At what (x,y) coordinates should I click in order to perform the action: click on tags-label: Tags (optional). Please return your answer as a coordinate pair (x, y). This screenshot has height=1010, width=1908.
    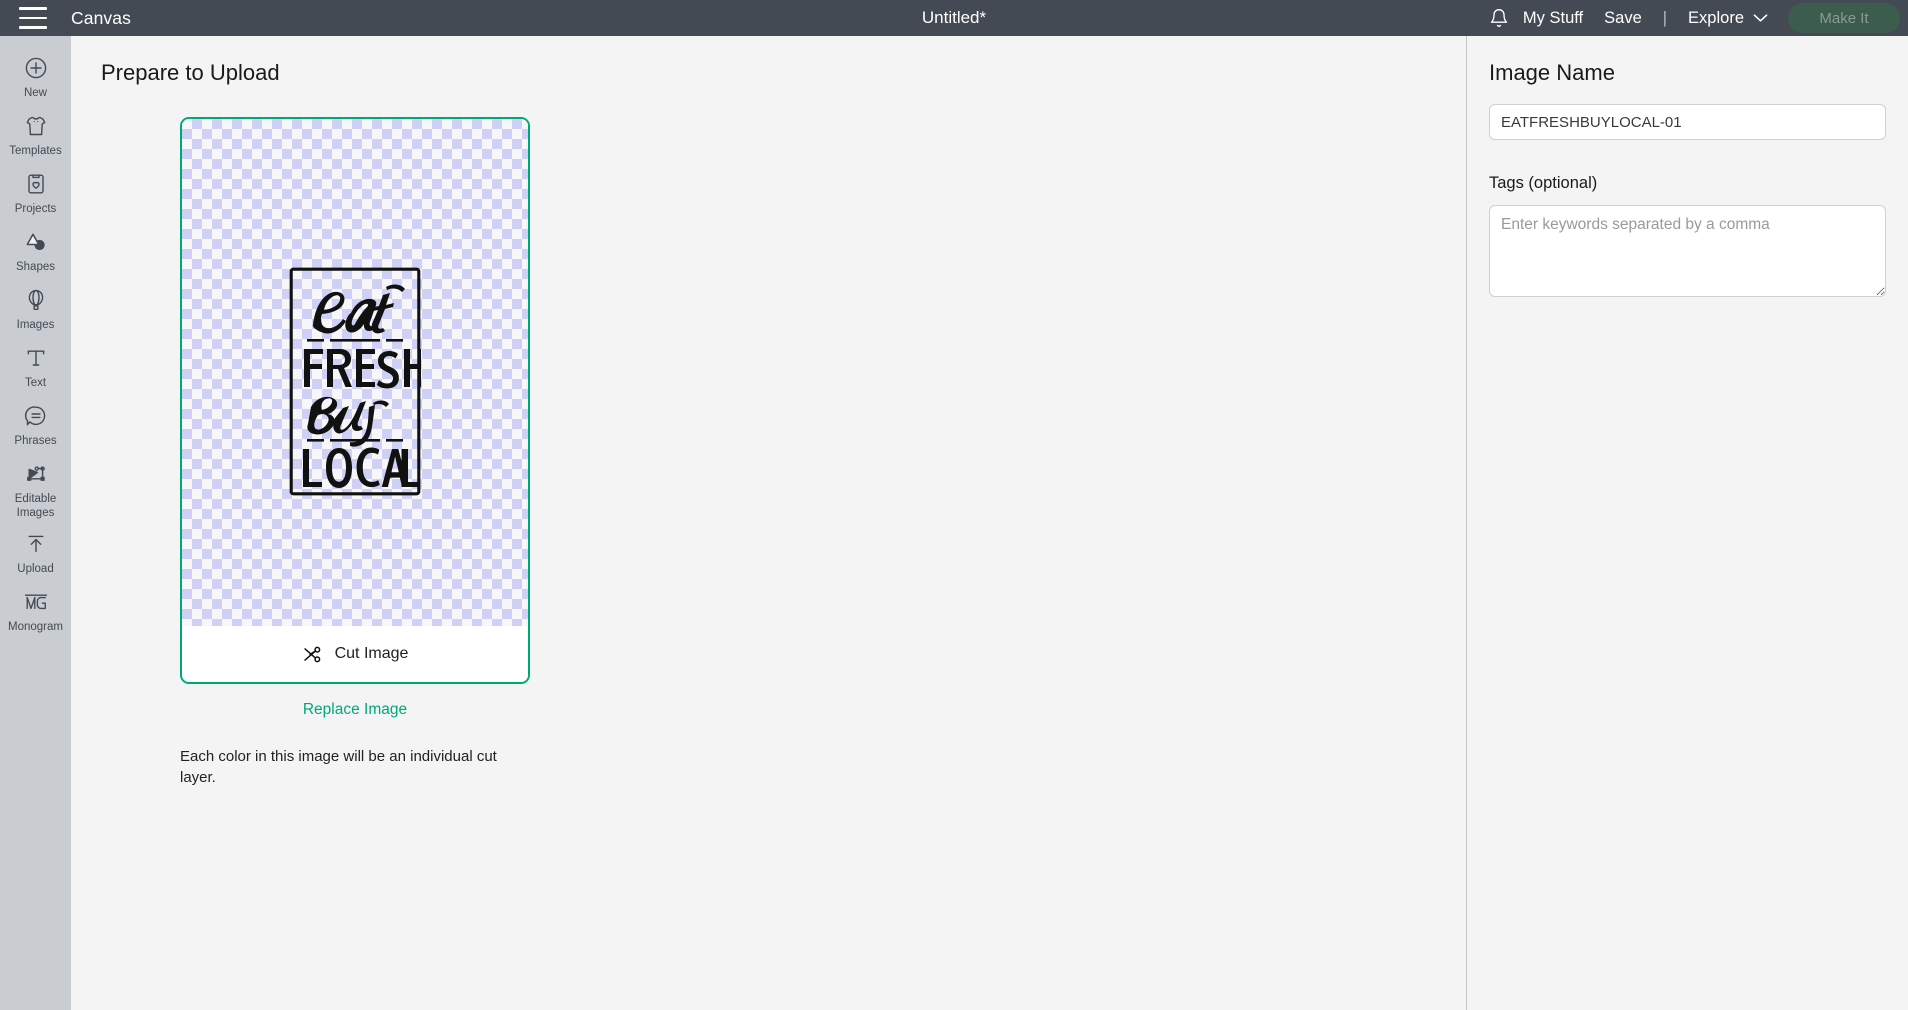
    Looking at the image, I should click on (1543, 183).